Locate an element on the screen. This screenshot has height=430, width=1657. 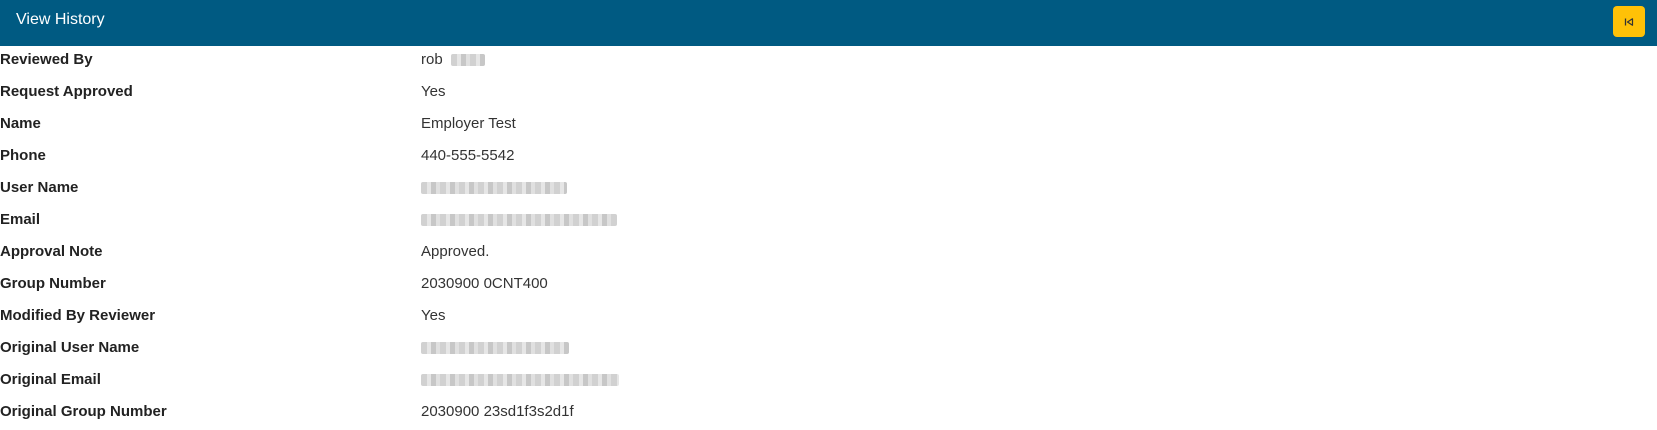
detail-row-phone: Phone 440-555-5542 is located at coordinates (828, 158).